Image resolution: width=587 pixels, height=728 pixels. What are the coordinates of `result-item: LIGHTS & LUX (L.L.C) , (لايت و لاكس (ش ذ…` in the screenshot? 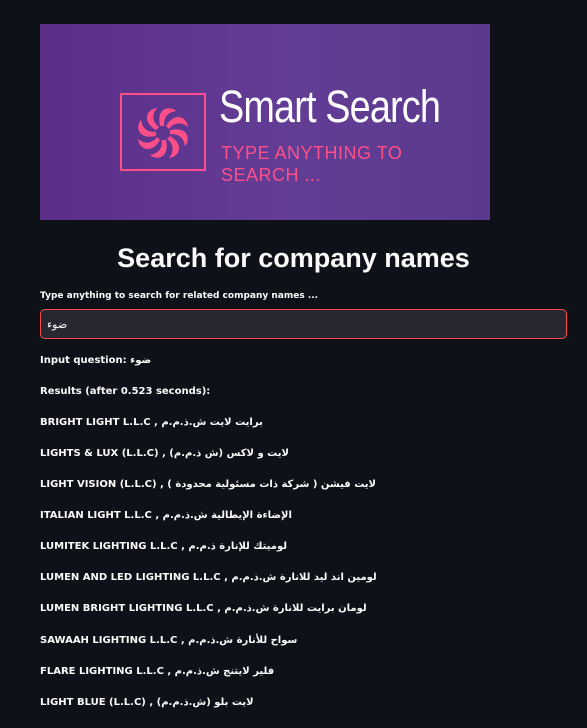 It's located at (164, 453).